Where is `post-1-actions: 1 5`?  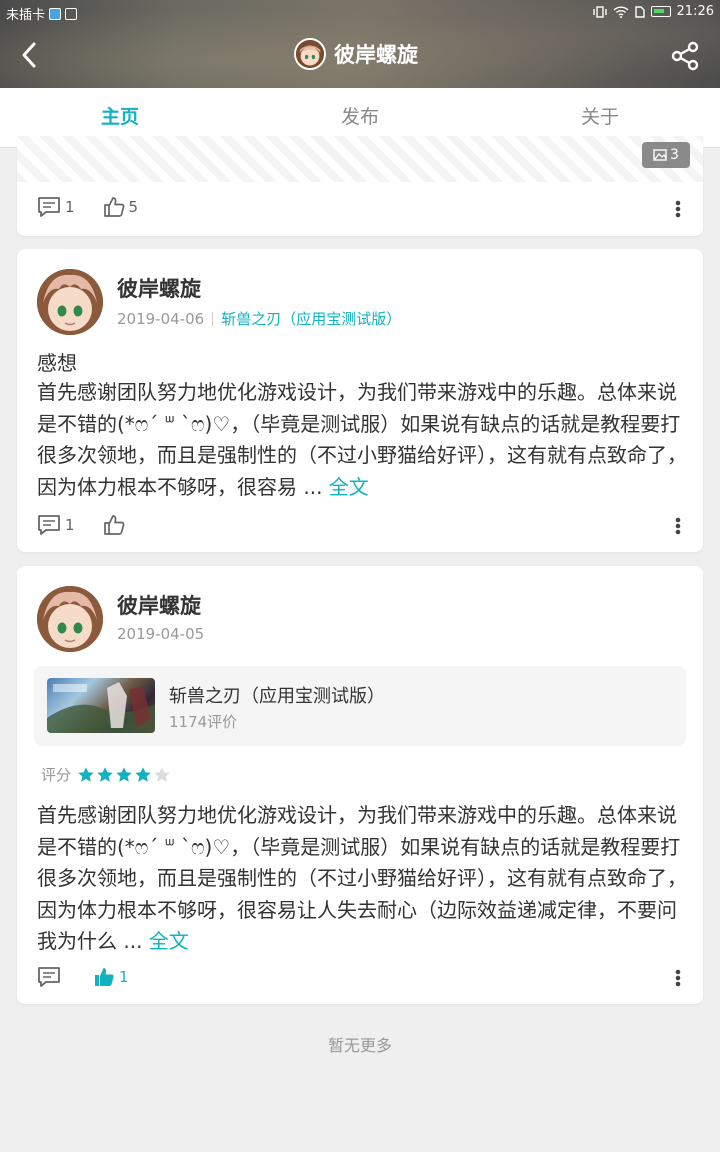 post-1-actions: 1 5 is located at coordinates (101, 207).